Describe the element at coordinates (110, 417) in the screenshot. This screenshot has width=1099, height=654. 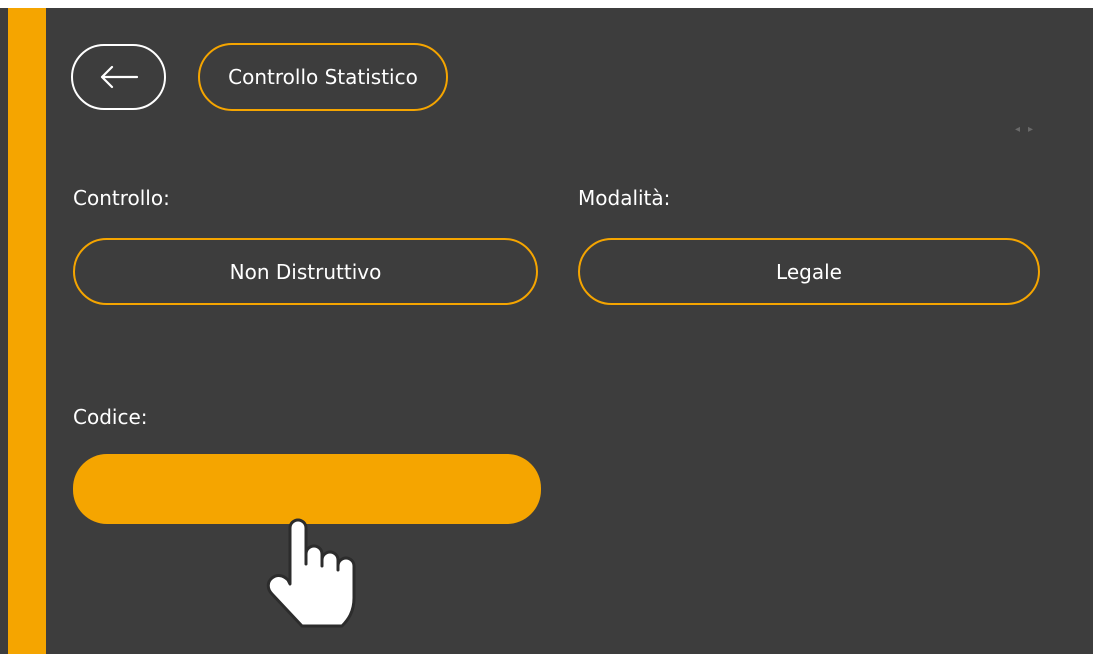
I see `codice-label: Codice:` at that location.